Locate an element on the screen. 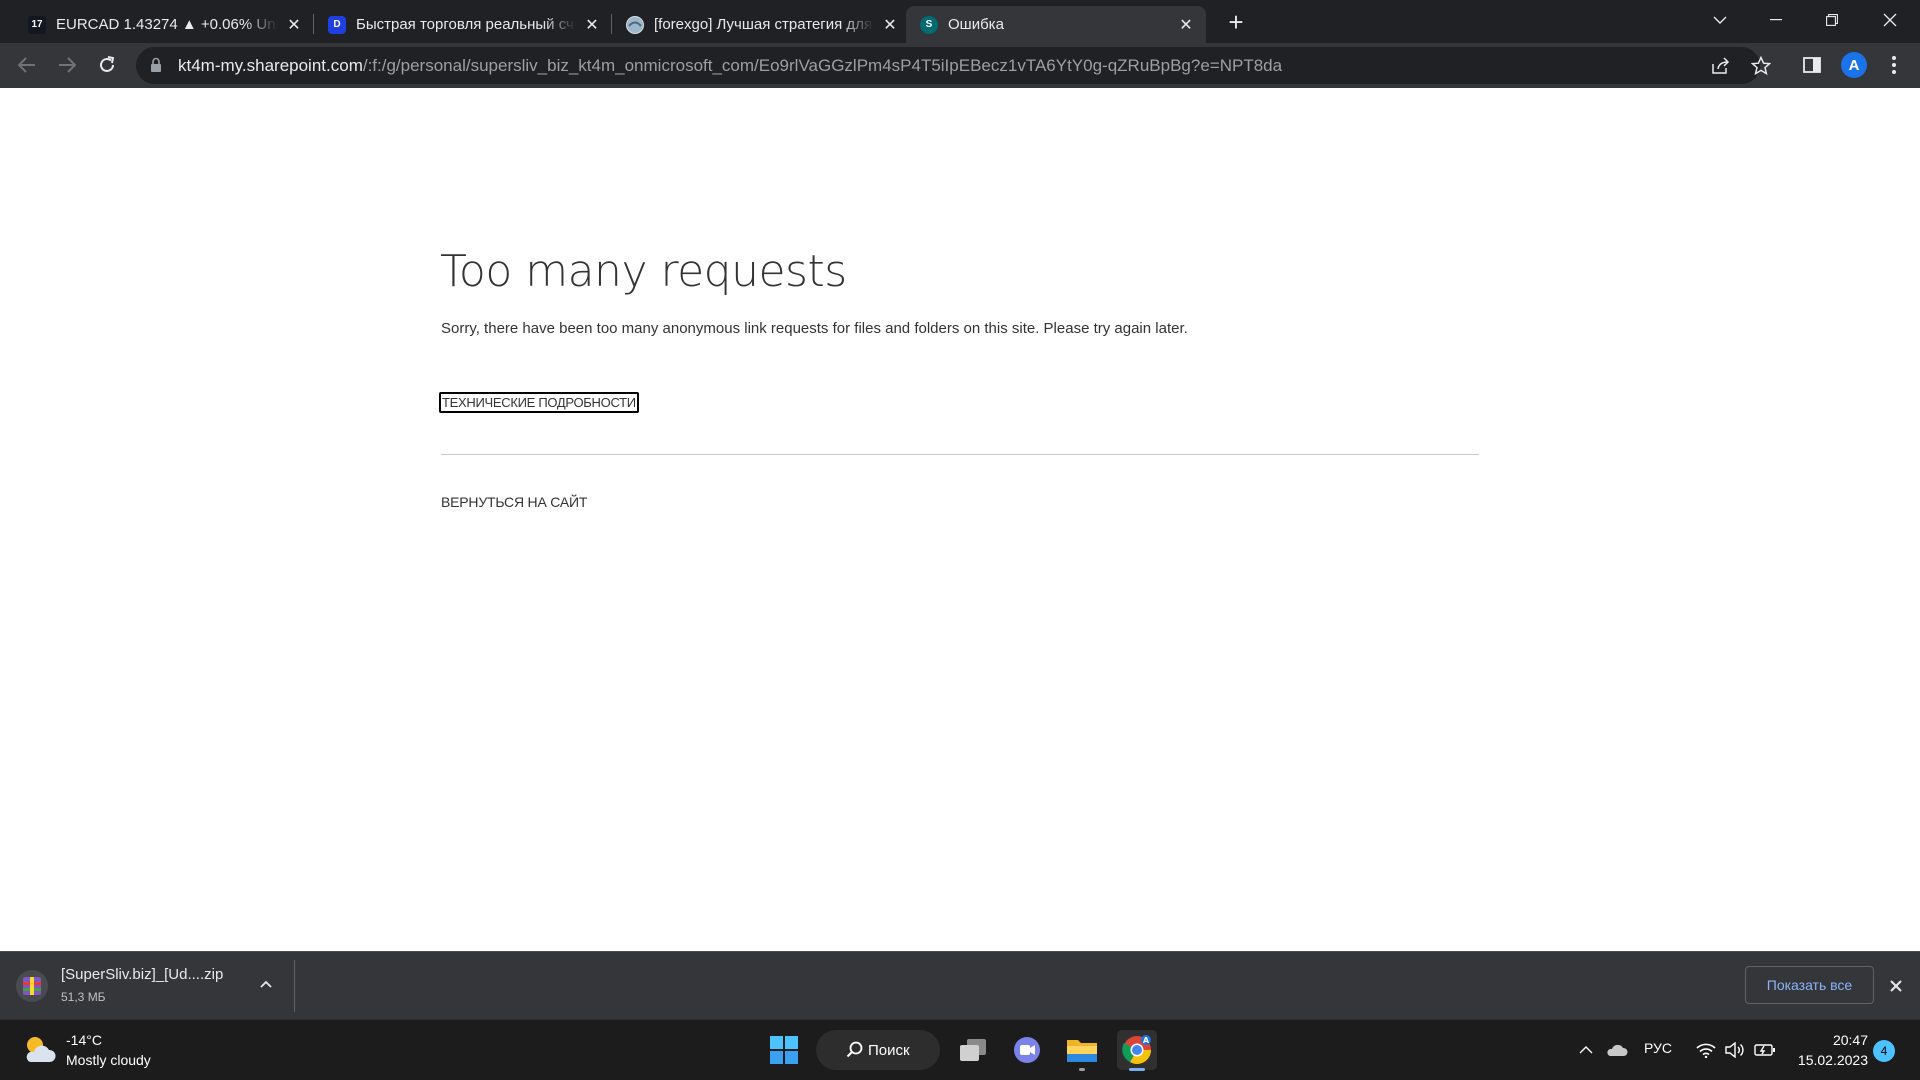 This screenshot has width=1920, height=1080. more-vert-icon is located at coordinates (1894, 65).